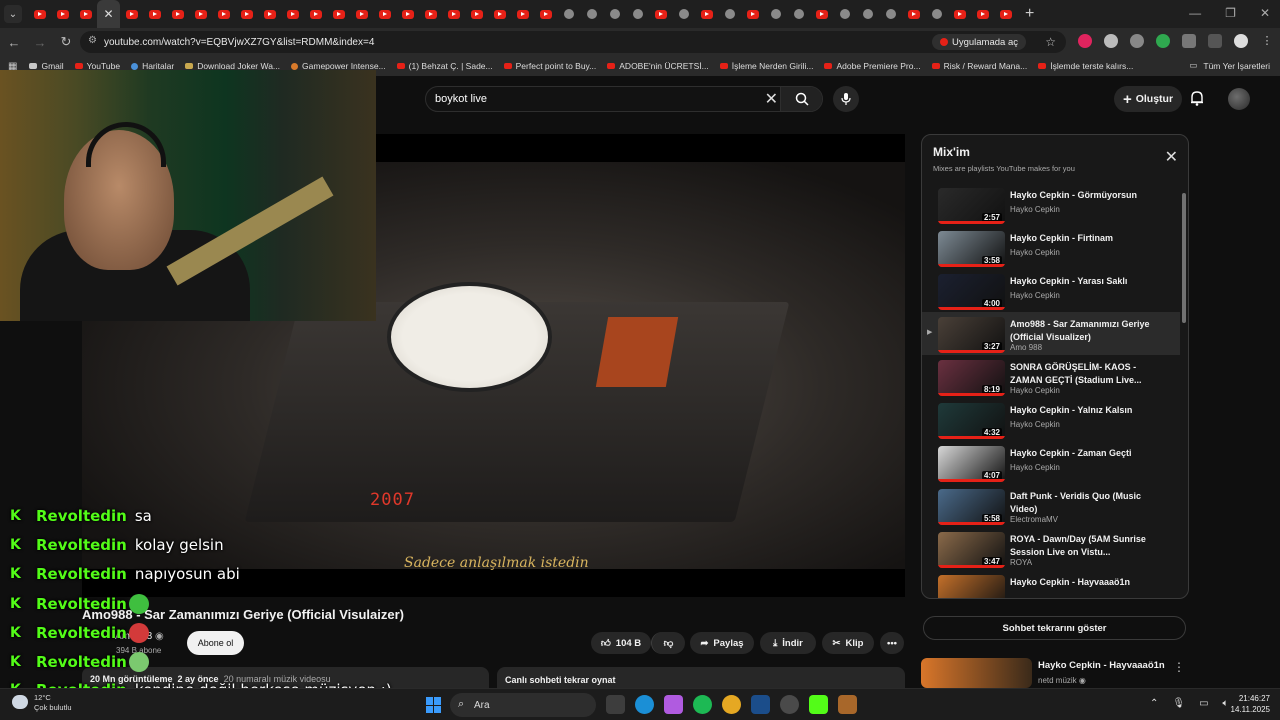 The image size is (1280, 720). Describe the element at coordinates (1154, 703) in the screenshot. I see `chevron-up-icon: ⌃` at that location.